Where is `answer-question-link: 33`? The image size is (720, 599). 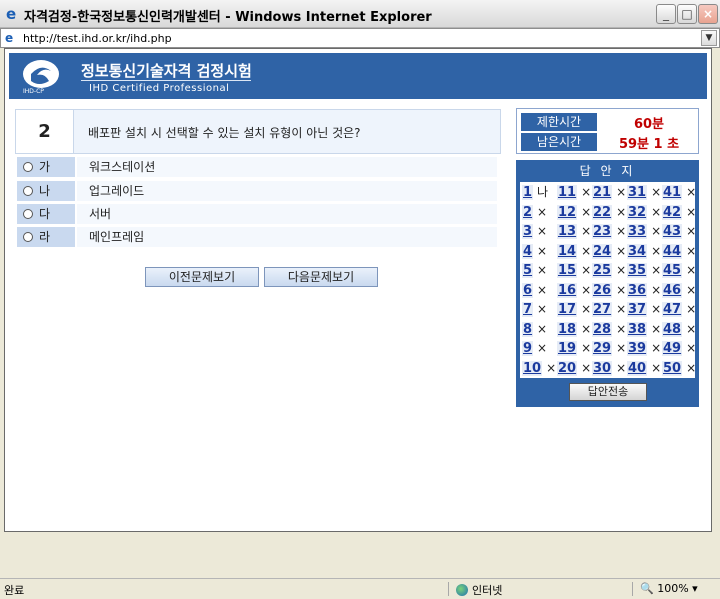
answer-question-link: 33 is located at coordinates (637, 231).